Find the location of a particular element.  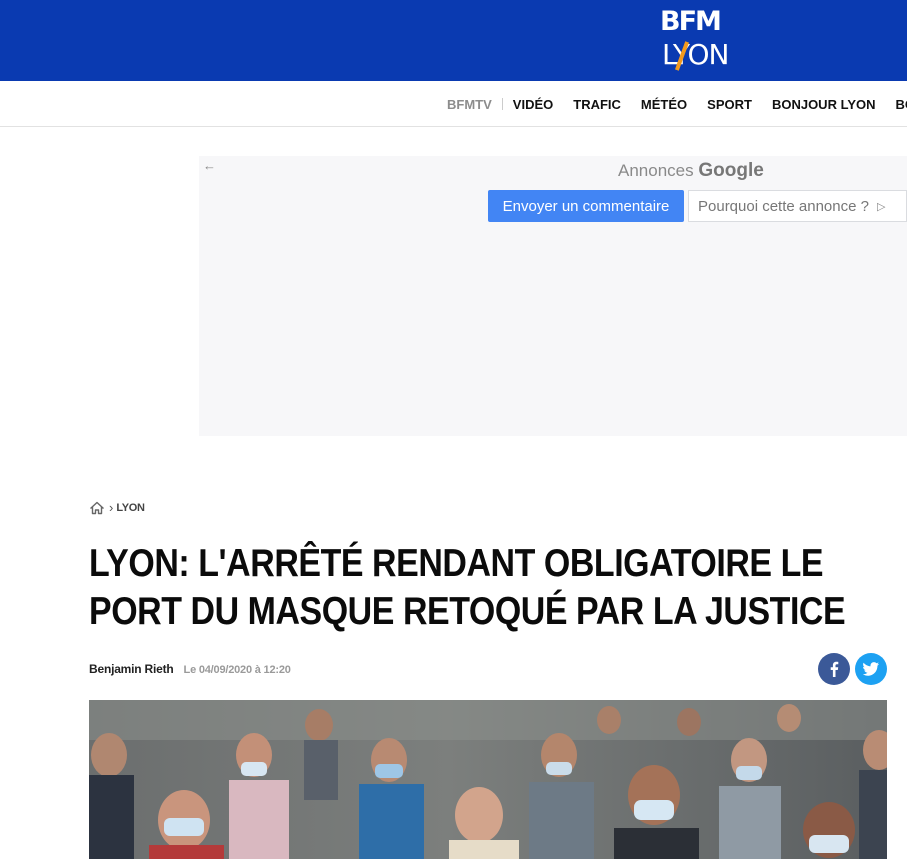

breadcrumb: › LYON is located at coordinates (117, 507).